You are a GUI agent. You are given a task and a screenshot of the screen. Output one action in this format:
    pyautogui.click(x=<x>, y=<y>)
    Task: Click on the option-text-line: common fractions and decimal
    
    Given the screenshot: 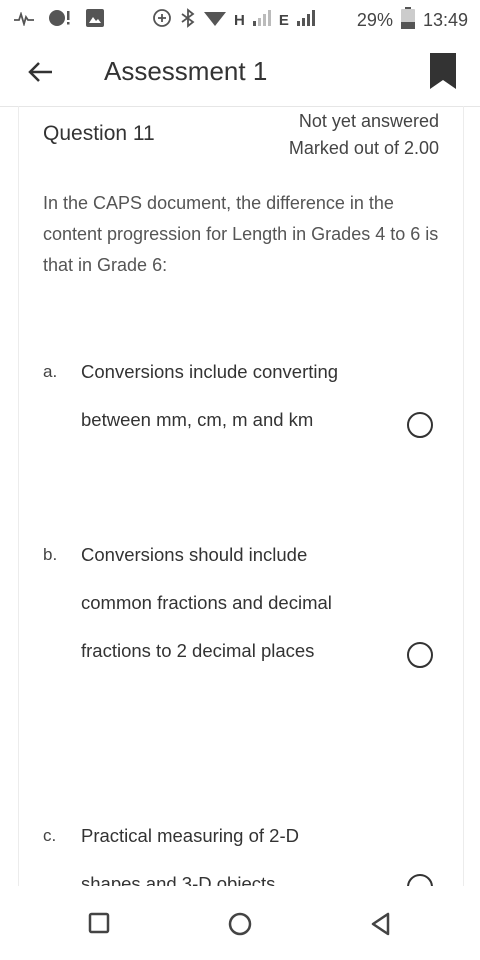 What is the action you would take?
    pyautogui.click(x=206, y=602)
    